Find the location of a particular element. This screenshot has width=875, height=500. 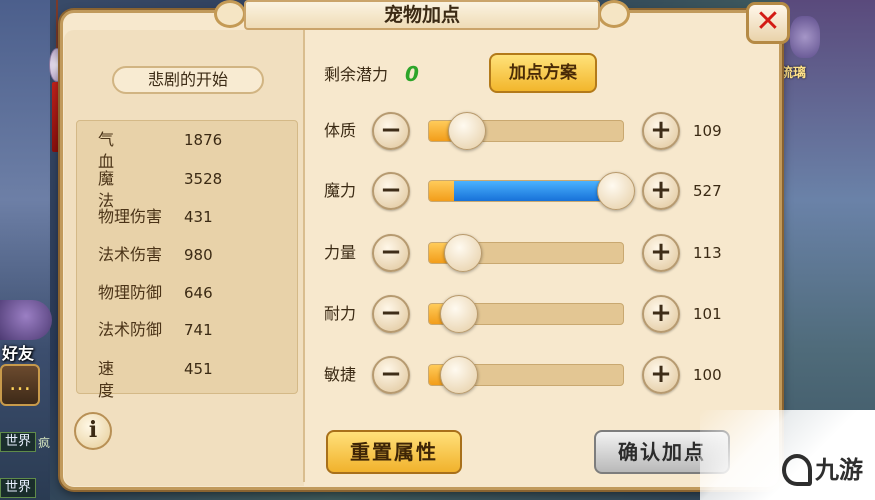

reset-attributes-button: 重置属性 is located at coordinates (394, 452).